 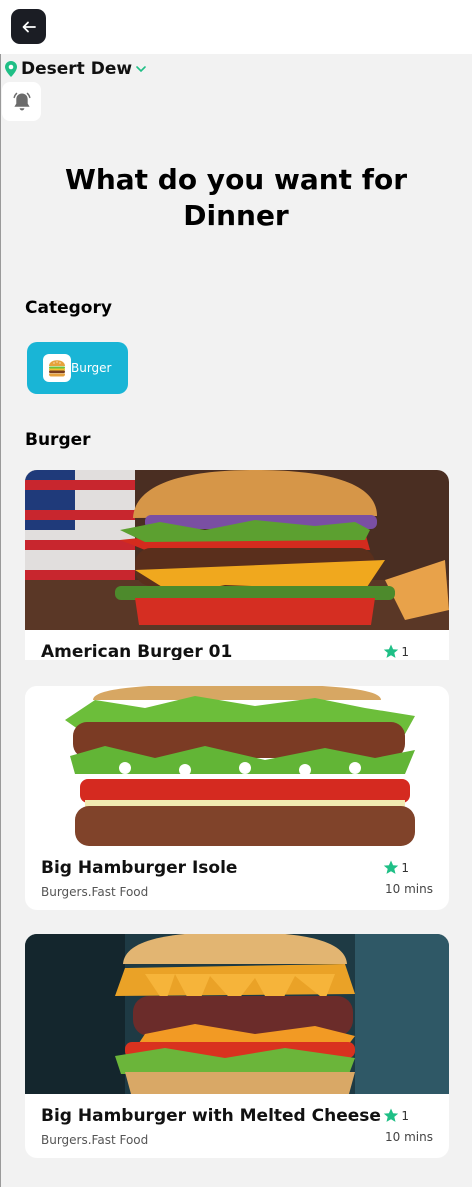 I want to click on back-button, so click(x=28, y=26).